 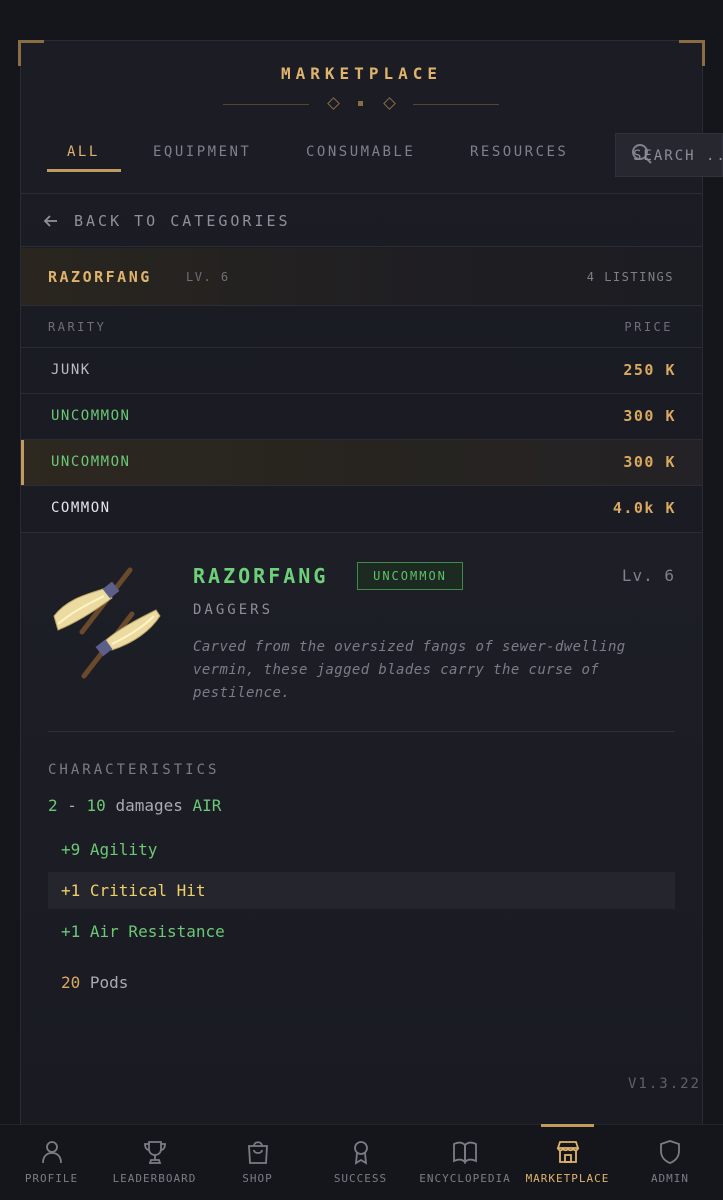 What do you see at coordinates (361, 276) in the screenshot?
I see `item-header: RAZORFANG LV. 6 4 LISTINGS` at bounding box center [361, 276].